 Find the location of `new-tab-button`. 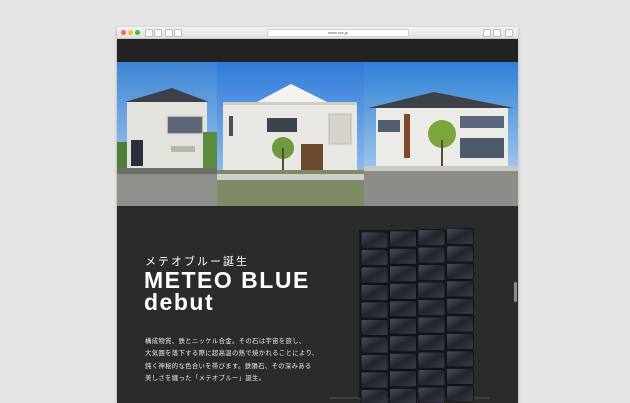

new-tab-button is located at coordinates (509, 33).